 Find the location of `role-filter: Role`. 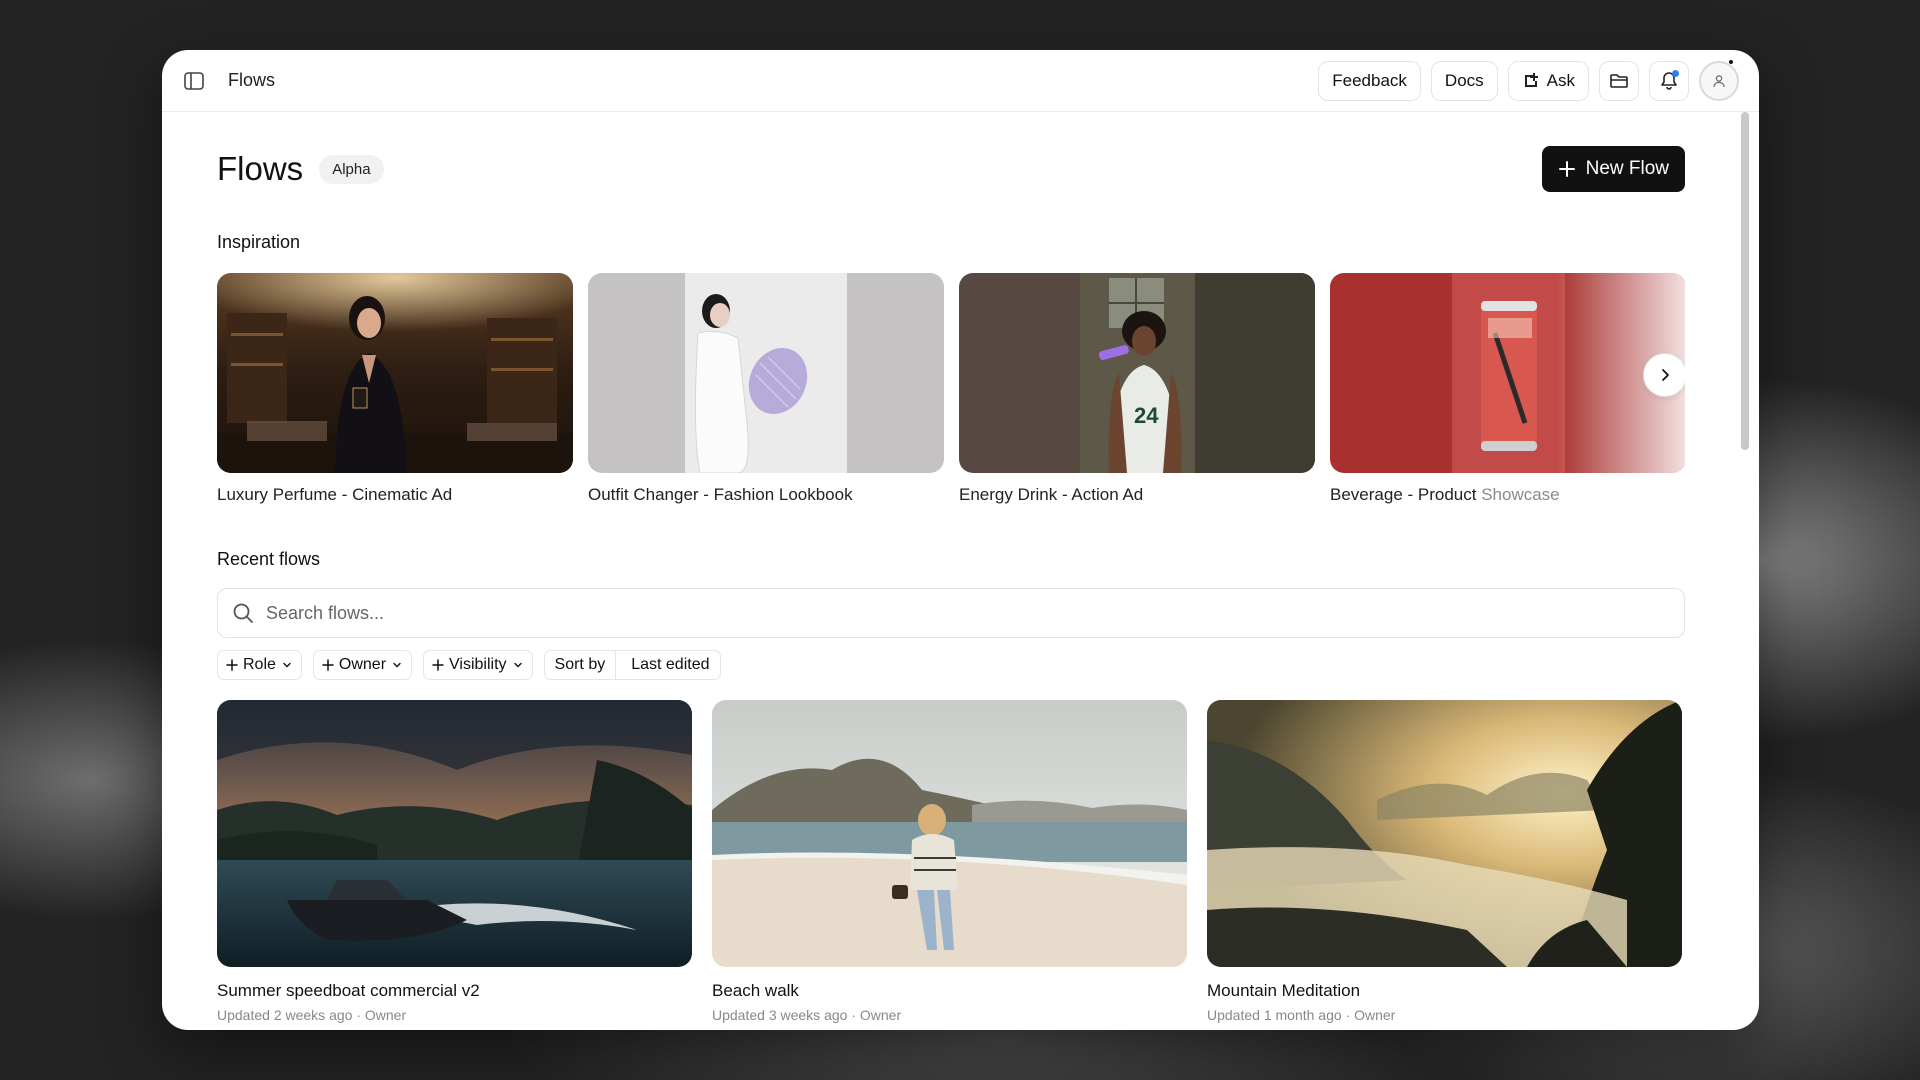

role-filter: Role is located at coordinates (259, 665).